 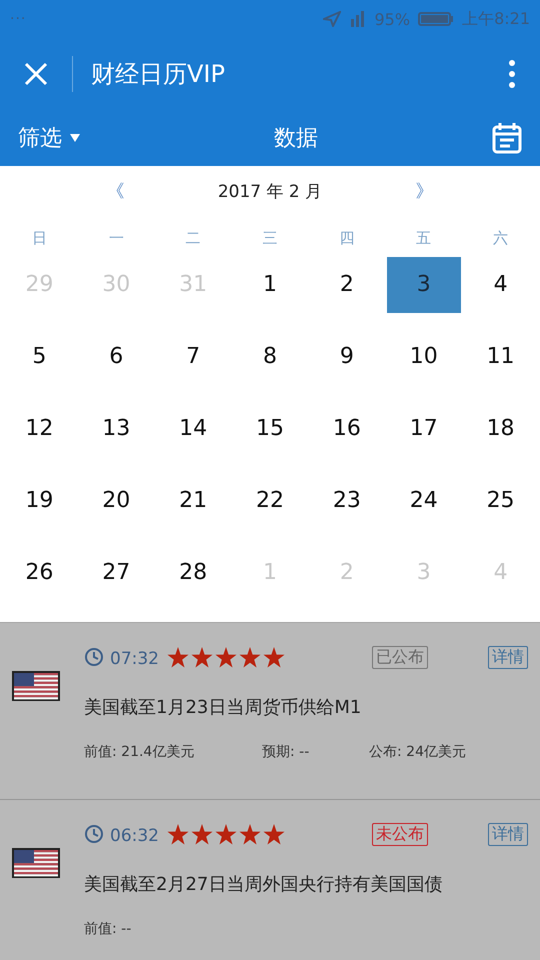 I want to click on calendar-day: 3, so click(x=423, y=285).